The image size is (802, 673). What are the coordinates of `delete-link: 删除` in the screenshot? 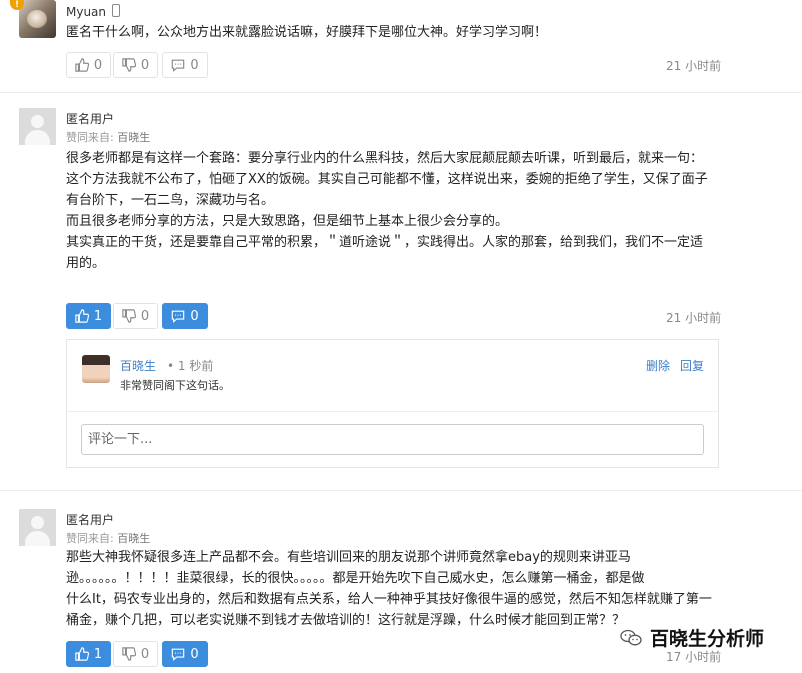 It's located at (658, 365).